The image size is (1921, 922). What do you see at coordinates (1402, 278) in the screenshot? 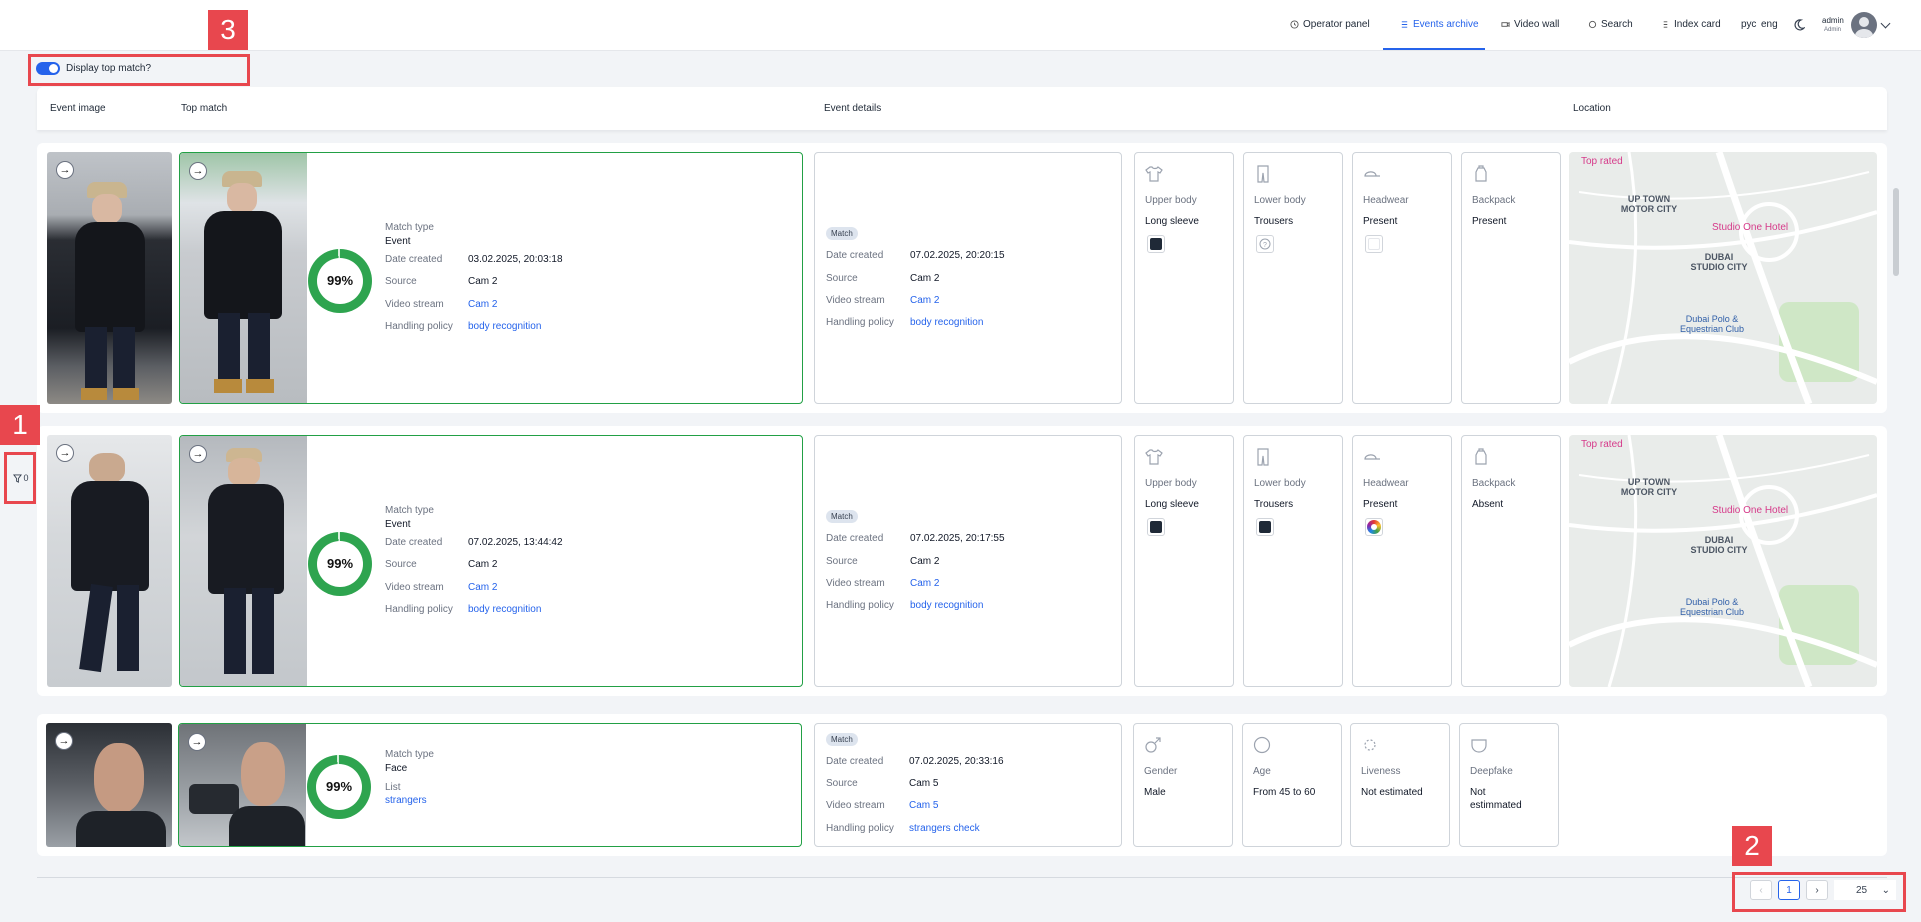
I see `attribute-headwear: Headwear Present` at bounding box center [1402, 278].